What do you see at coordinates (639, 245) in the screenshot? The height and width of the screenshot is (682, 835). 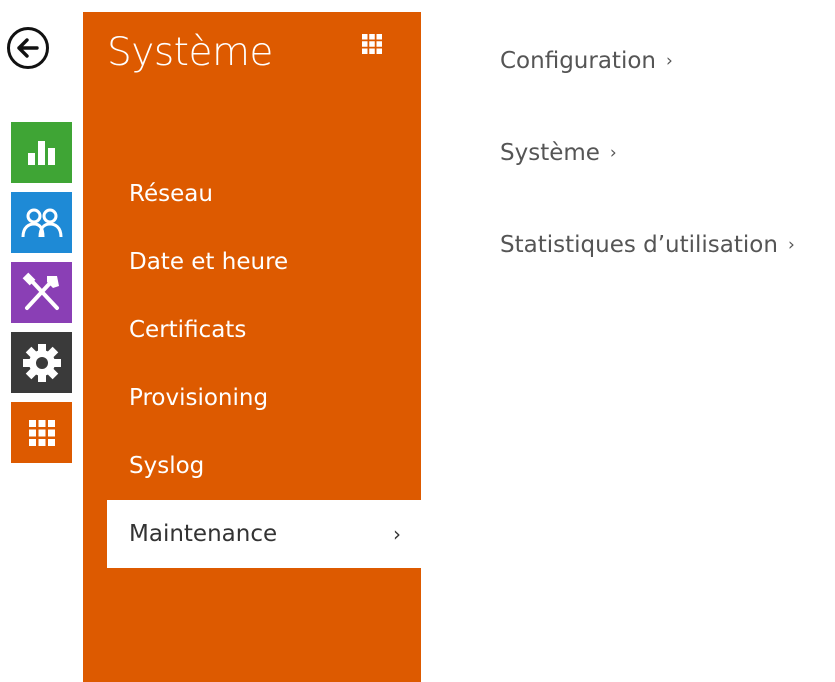 I see `link-label: Statistiques d’utilisation` at bounding box center [639, 245].